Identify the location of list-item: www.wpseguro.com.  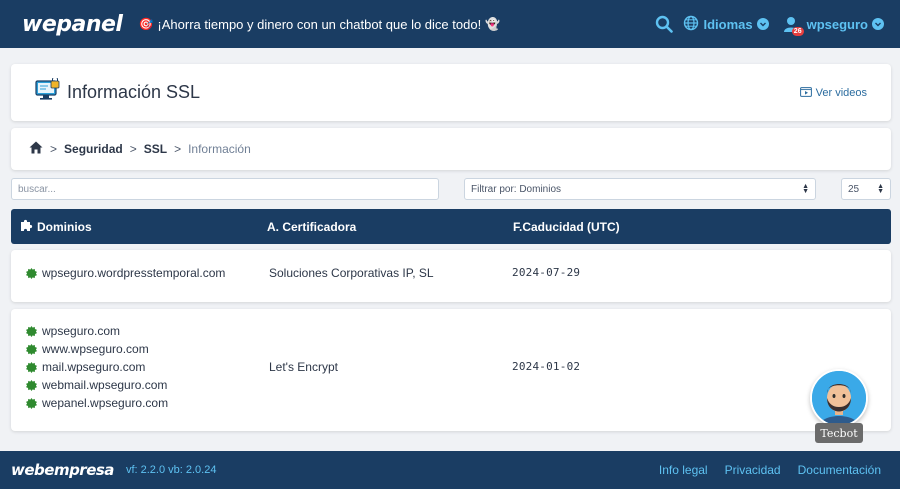
(97, 349).